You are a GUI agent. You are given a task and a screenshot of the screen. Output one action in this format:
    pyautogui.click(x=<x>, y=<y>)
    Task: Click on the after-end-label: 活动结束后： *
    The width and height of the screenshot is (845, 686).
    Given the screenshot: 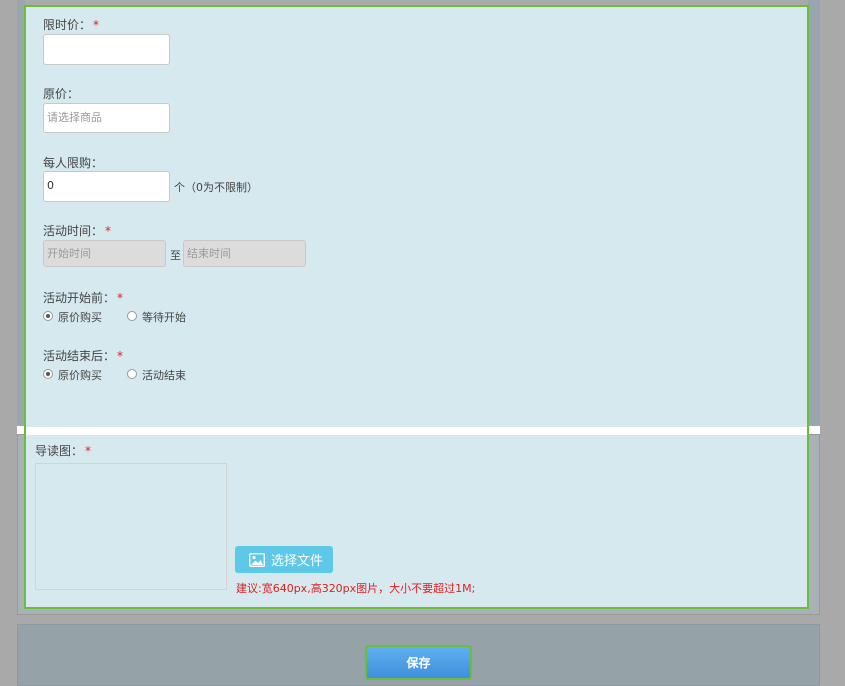 What is the action you would take?
    pyautogui.click(x=83, y=356)
    